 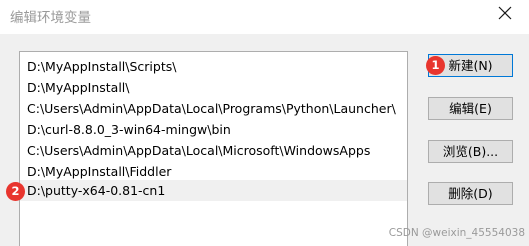 I want to click on path-item: D:\MyAppInstall\Scripts\, so click(x=213, y=66).